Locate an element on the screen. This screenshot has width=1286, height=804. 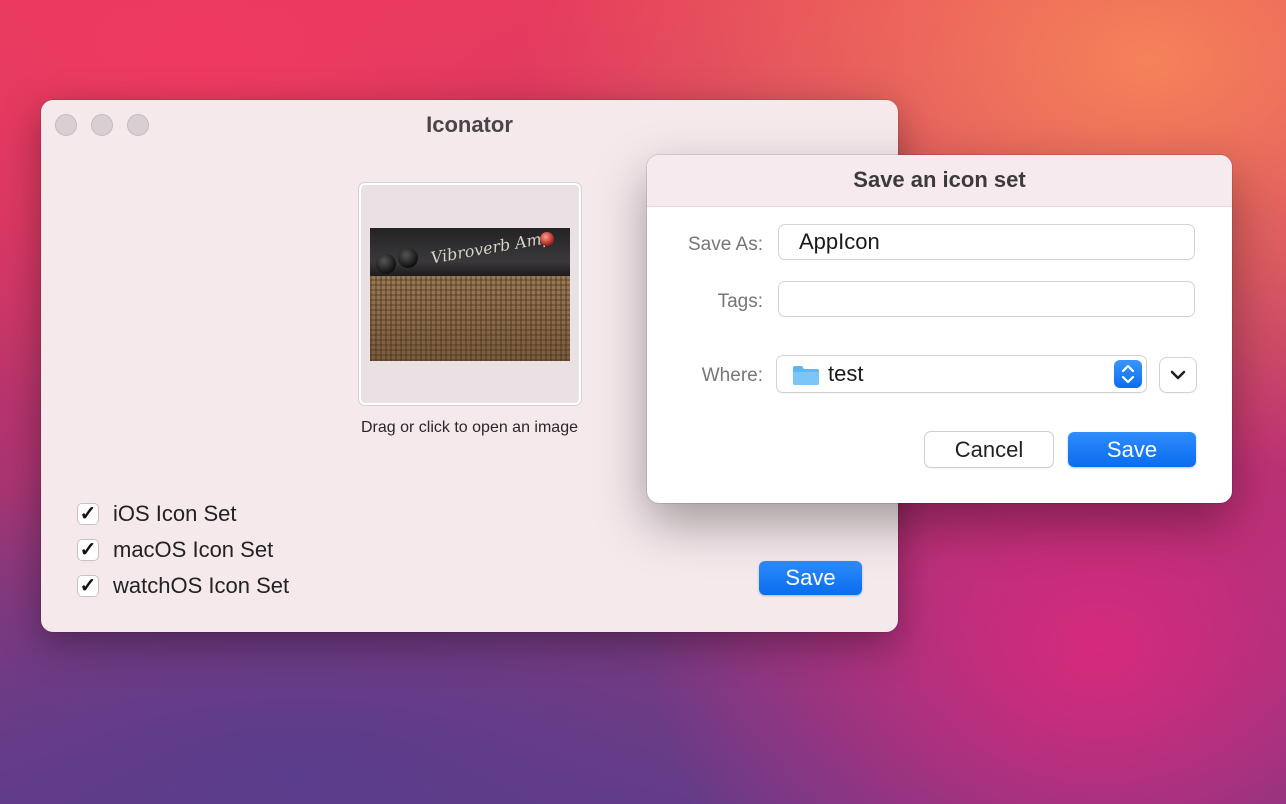
chevron-down-icon is located at coordinates (1178, 375).